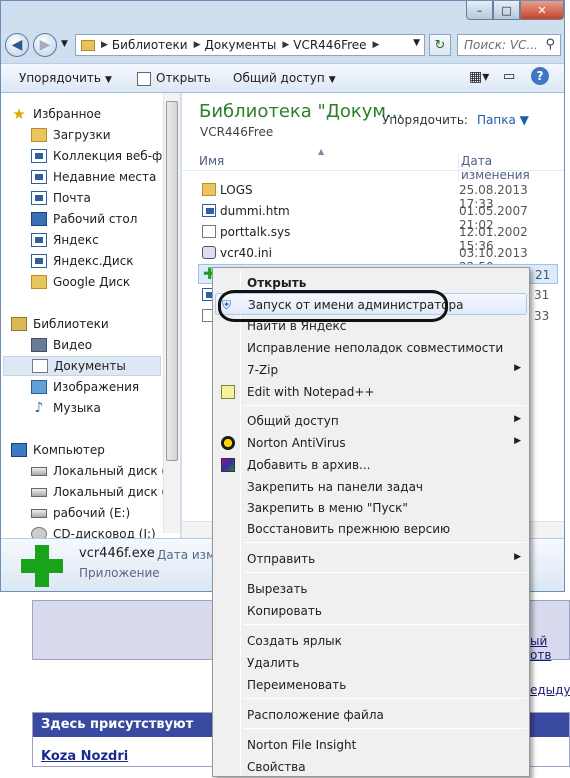 The height and width of the screenshot is (778, 570). I want to click on name-column-header: Имя, so click(211, 161).